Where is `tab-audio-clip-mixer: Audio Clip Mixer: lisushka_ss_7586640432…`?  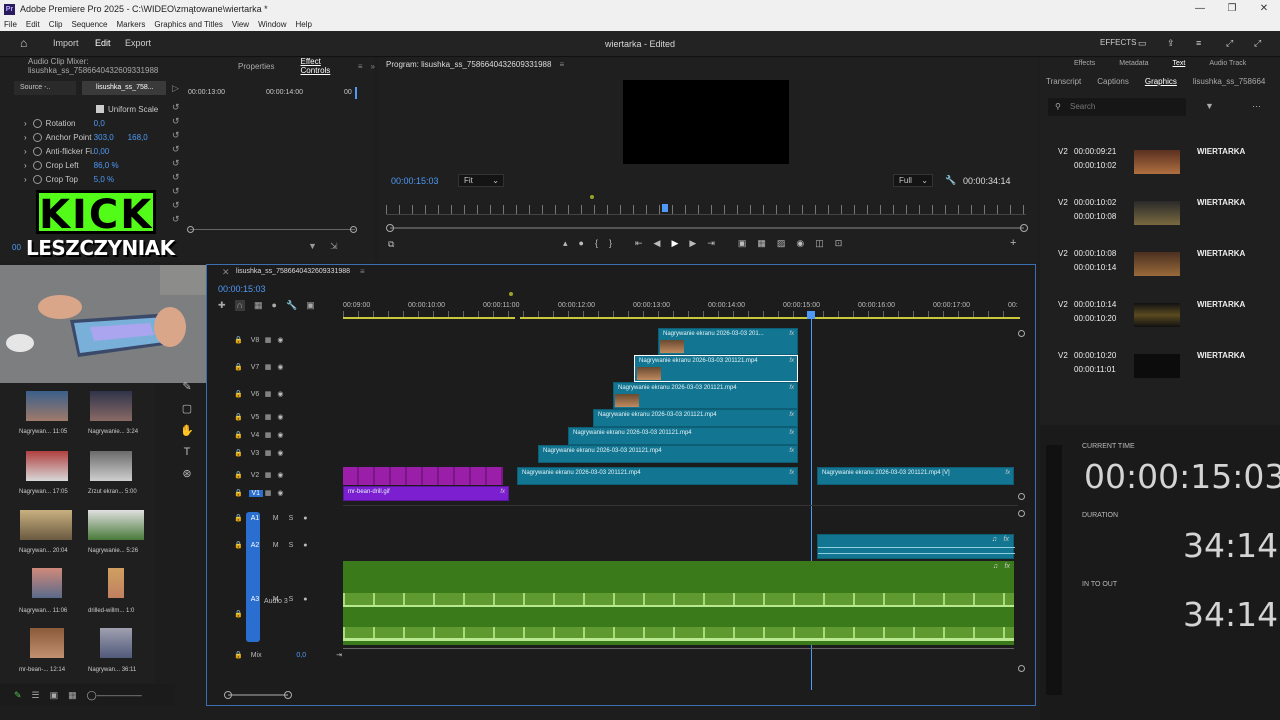 tab-audio-clip-mixer: Audio Clip Mixer: lisushka_ss_7586640432… is located at coordinates (109, 66).